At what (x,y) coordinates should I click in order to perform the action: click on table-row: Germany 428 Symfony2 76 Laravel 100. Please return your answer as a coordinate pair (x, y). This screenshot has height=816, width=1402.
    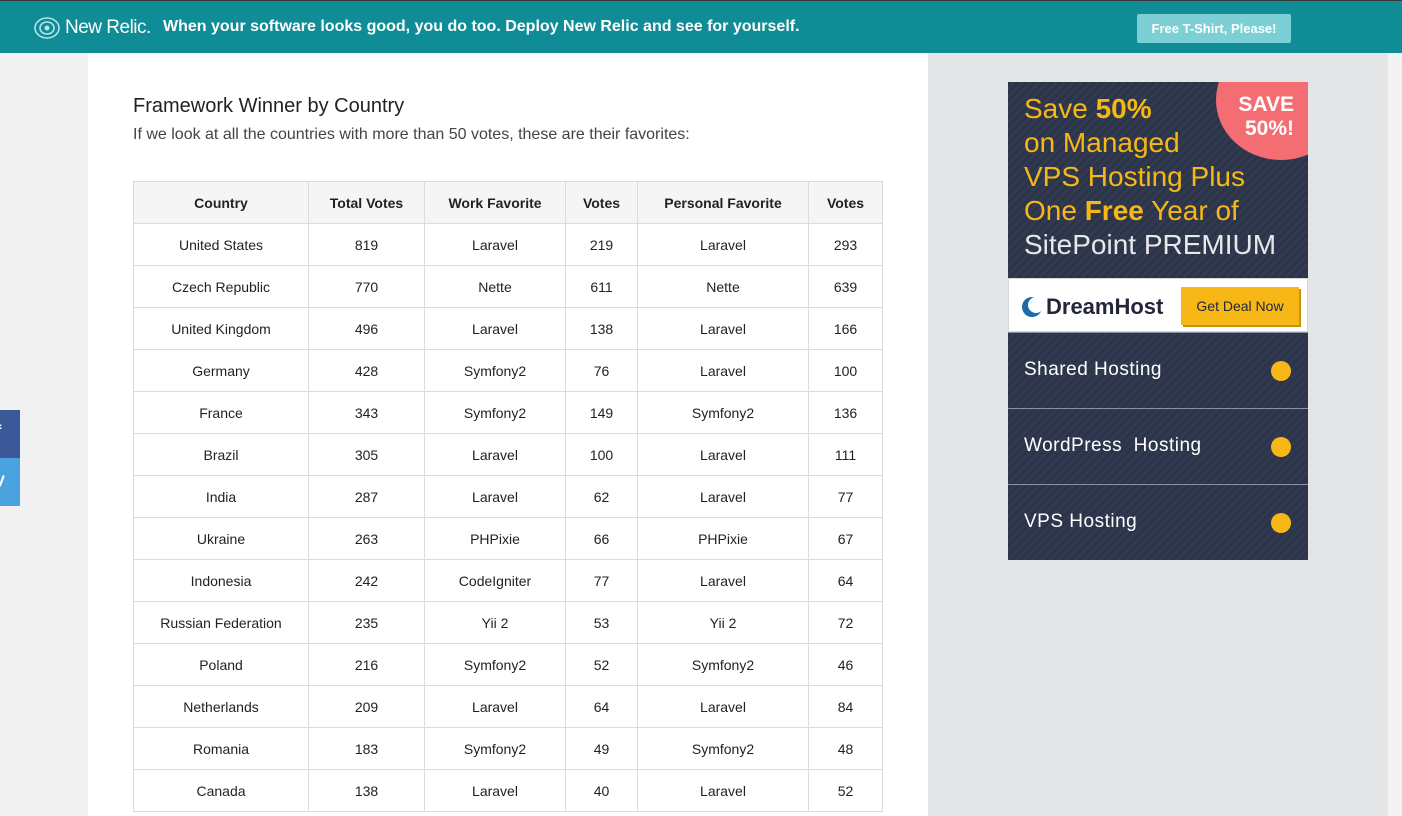
    Looking at the image, I should click on (508, 370).